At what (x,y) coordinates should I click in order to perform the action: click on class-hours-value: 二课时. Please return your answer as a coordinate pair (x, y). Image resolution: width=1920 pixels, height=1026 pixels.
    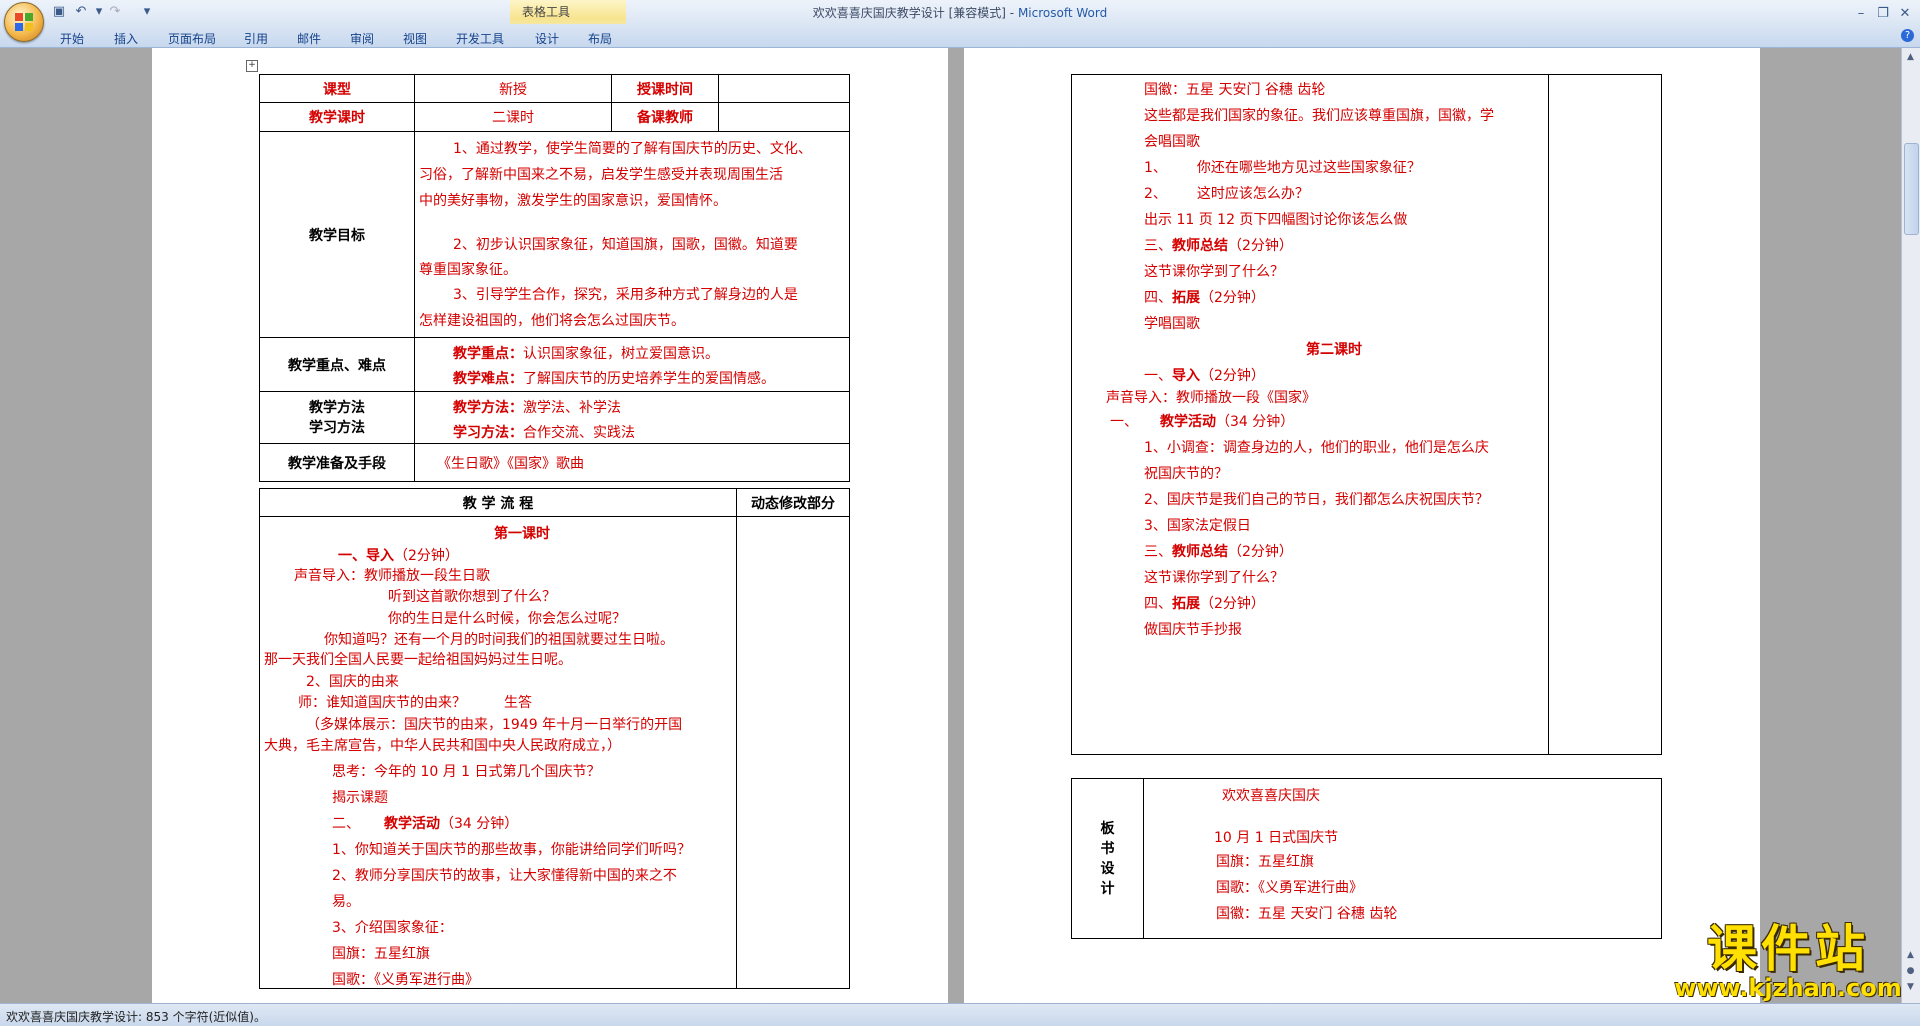
    Looking at the image, I should click on (513, 117).